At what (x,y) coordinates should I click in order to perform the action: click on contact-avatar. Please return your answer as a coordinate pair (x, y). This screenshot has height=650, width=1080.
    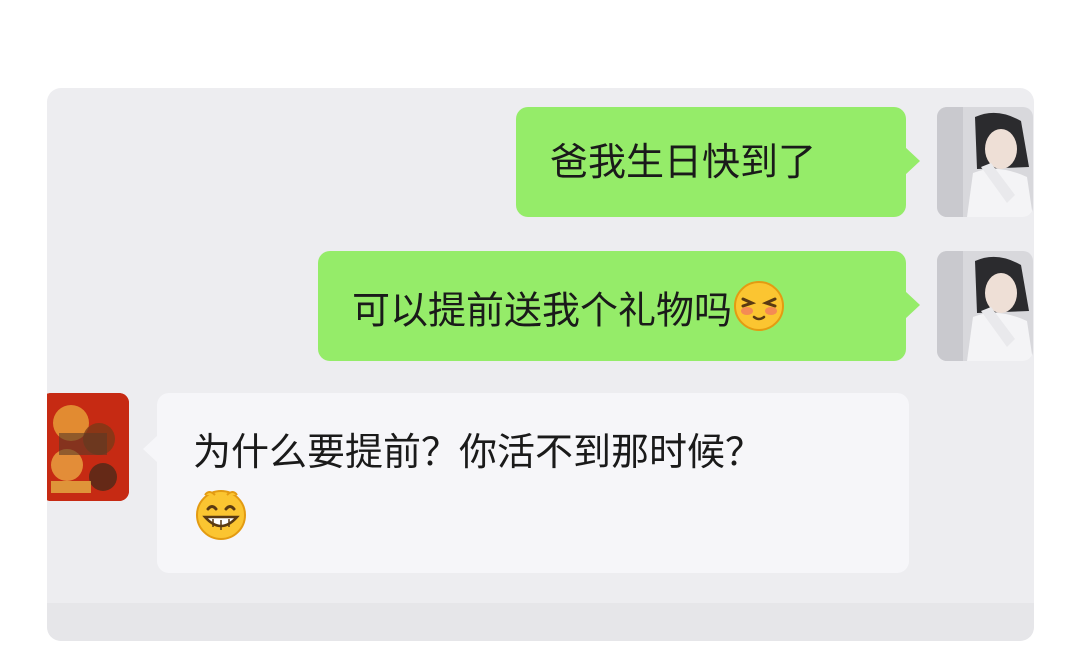
    Looking at the image, I should click on (88, 447).